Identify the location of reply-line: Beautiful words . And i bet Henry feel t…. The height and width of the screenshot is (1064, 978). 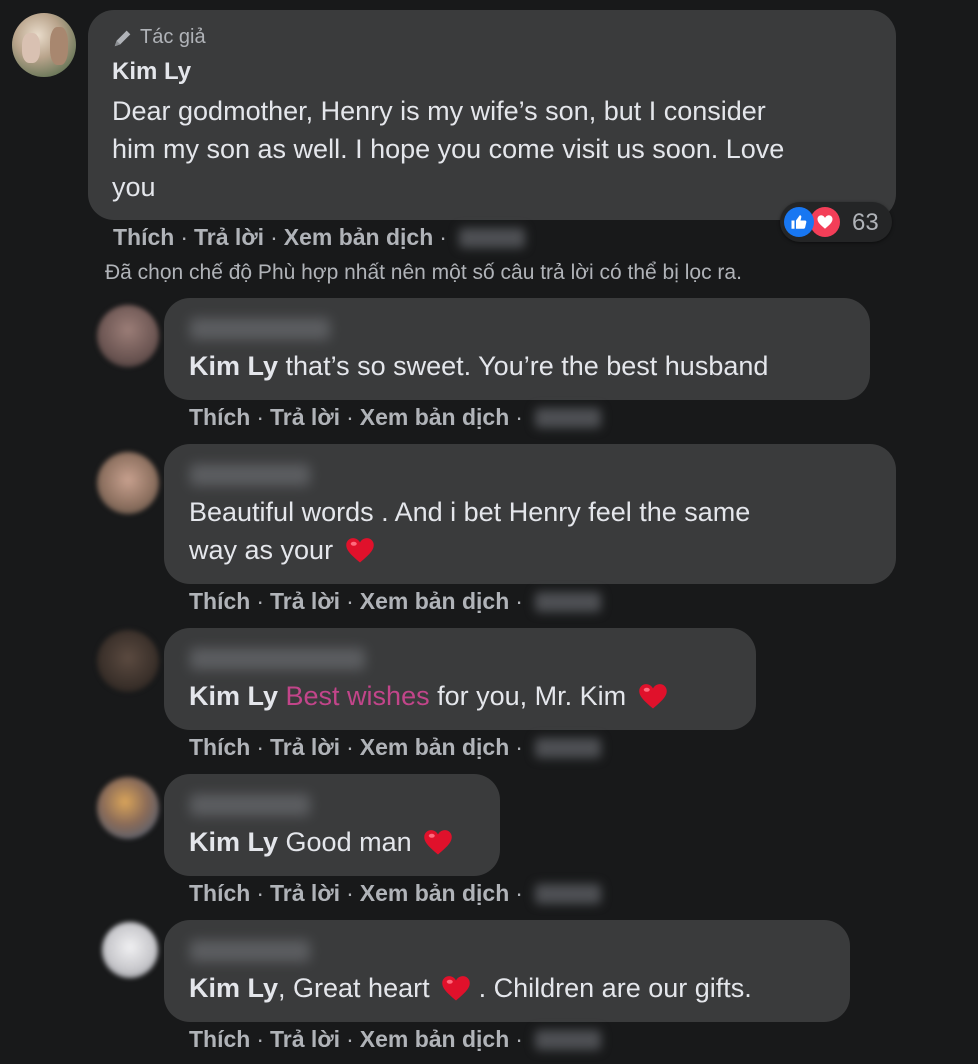
(470, 512).